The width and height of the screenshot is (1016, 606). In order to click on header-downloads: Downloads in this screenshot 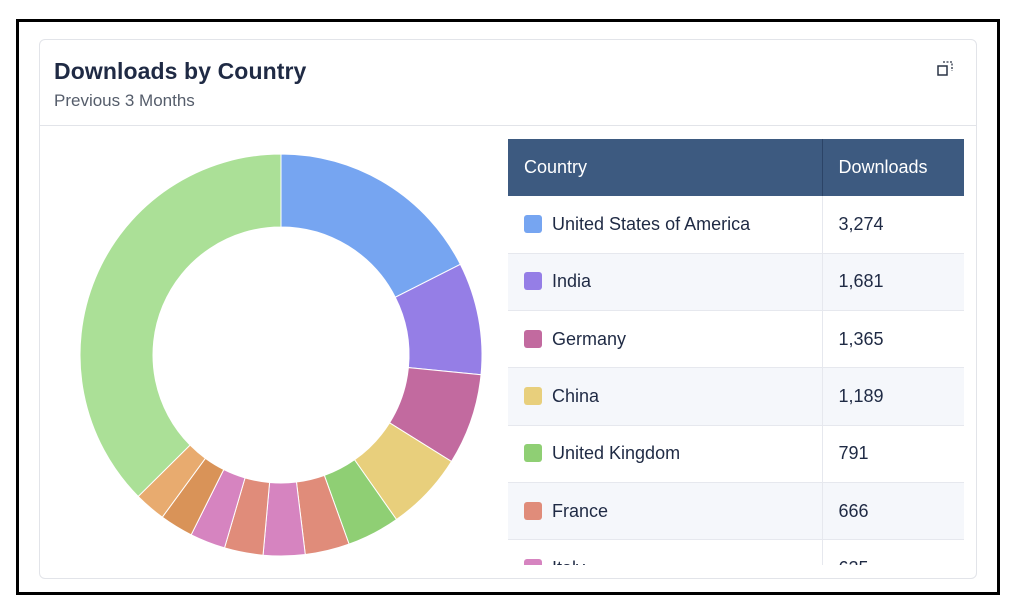, I will do `click(893, 167)`.